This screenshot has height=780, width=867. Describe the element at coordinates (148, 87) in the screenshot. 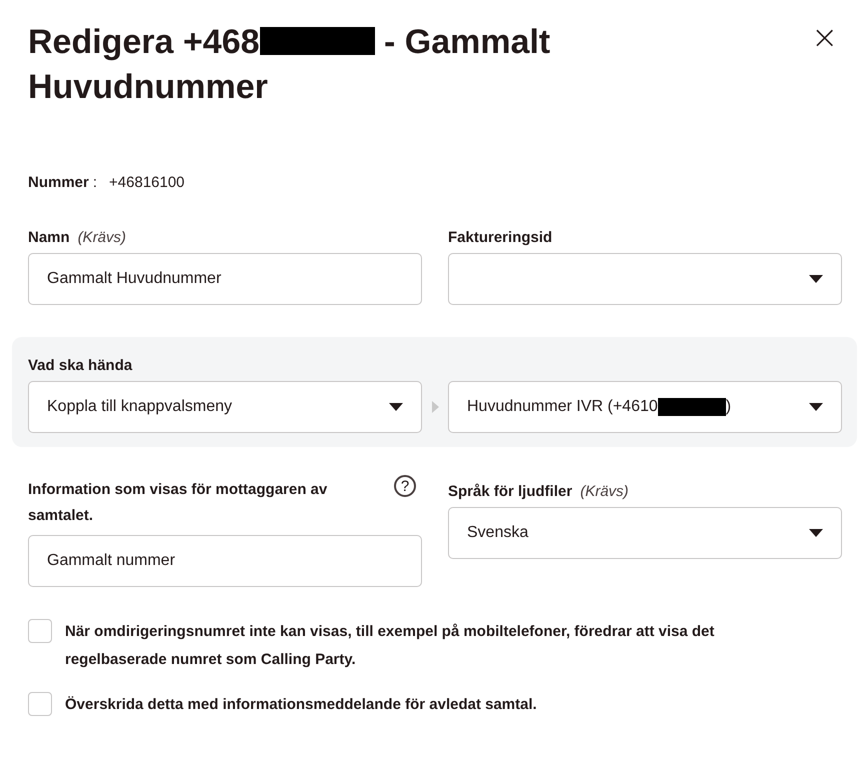

I see `title-text: Huvudnummer` at that location.